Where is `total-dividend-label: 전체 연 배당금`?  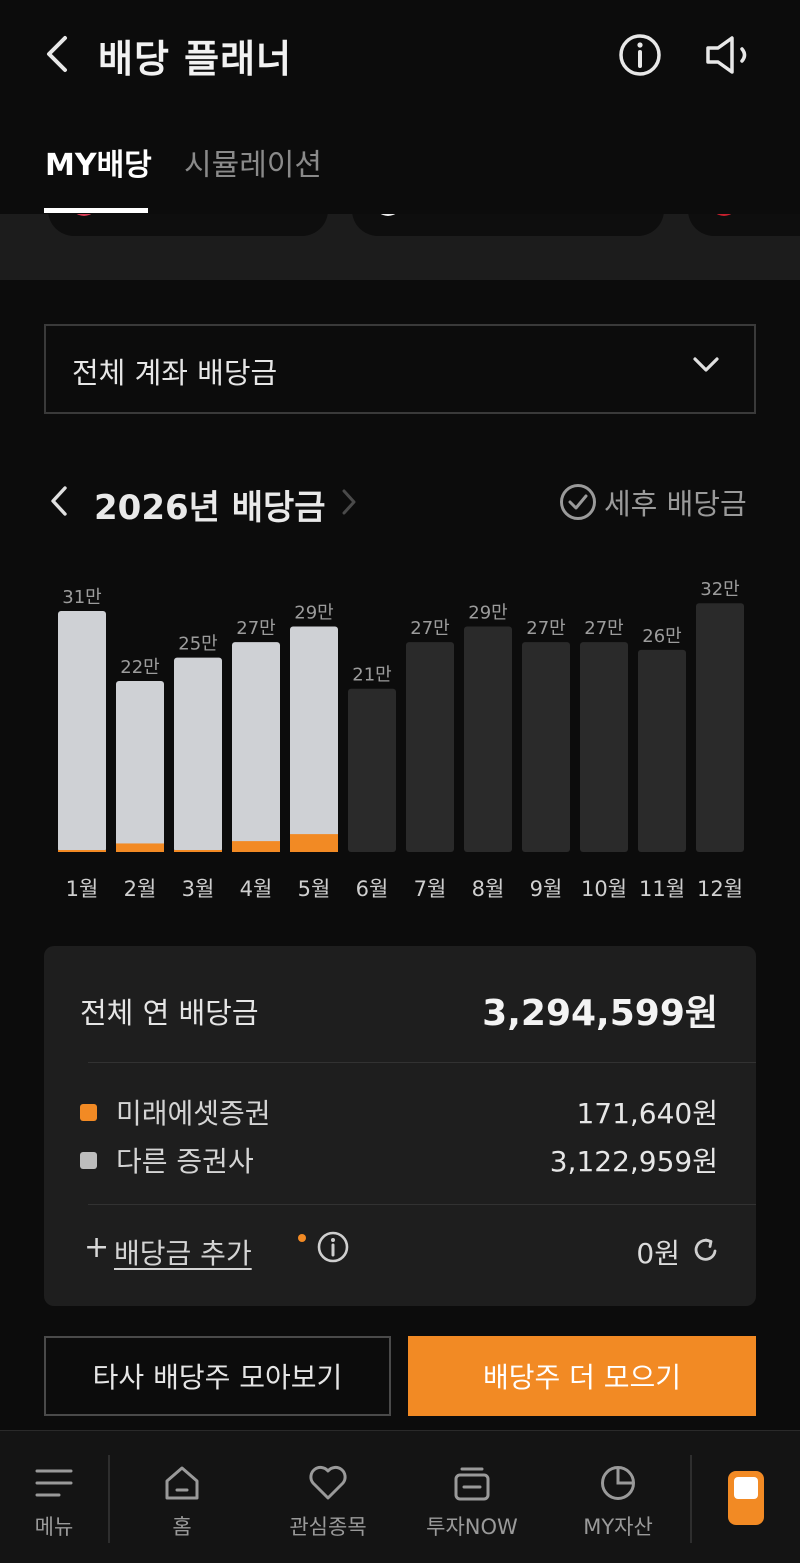 total-dividend-label: 전체 연 배당금 is located at coordinates (169, 1013).